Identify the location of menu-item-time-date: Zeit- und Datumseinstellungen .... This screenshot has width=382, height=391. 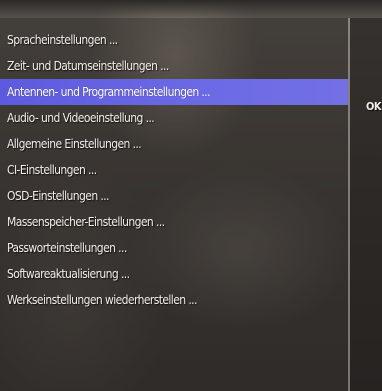
(174, 66).